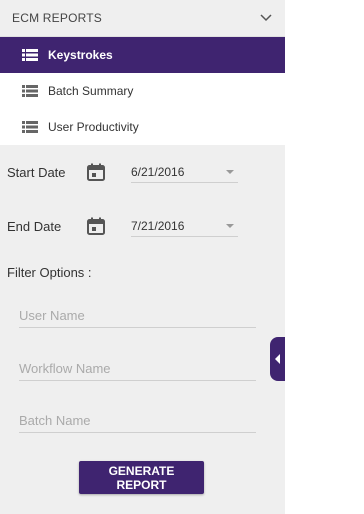  I want to click on batch-name-input, so click(137, 420).